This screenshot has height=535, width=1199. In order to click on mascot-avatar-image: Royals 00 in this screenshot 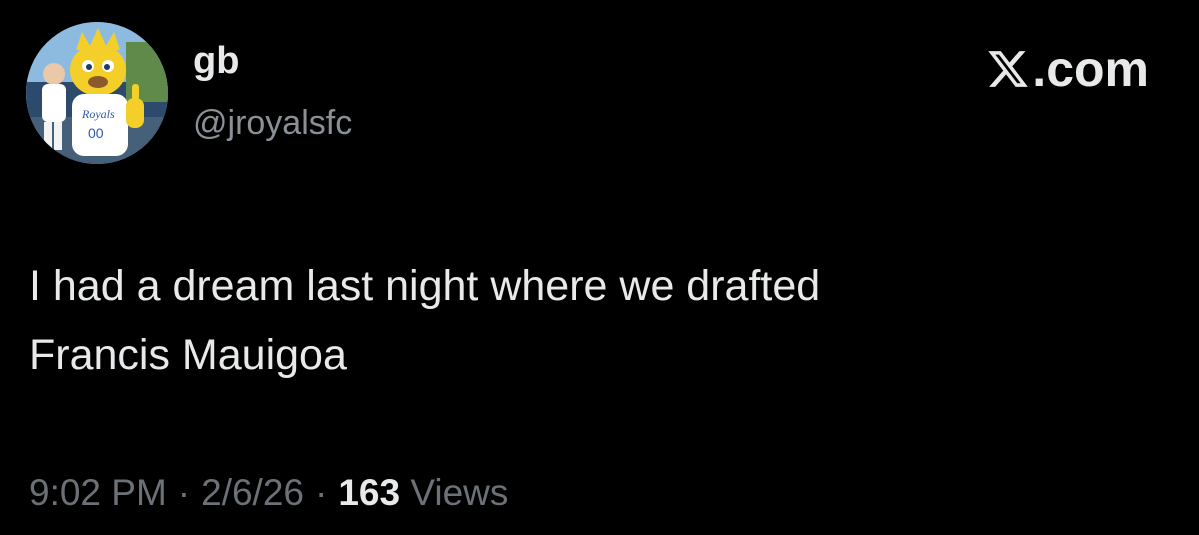, I will do `click(97, 93)`.